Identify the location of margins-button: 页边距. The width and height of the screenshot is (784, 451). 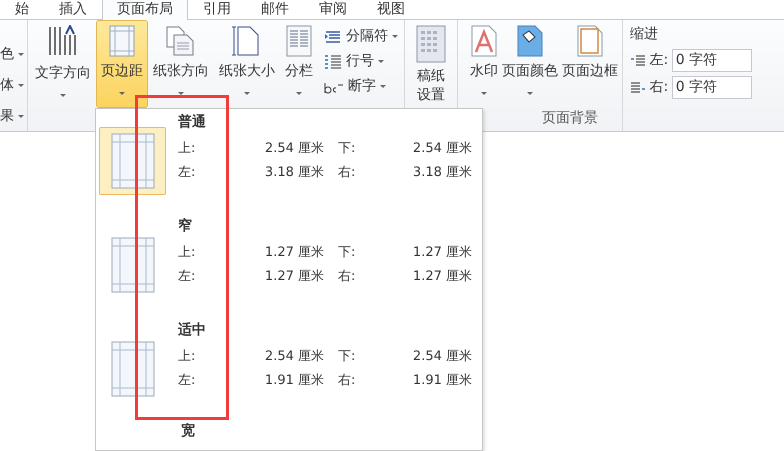
(122, 64).